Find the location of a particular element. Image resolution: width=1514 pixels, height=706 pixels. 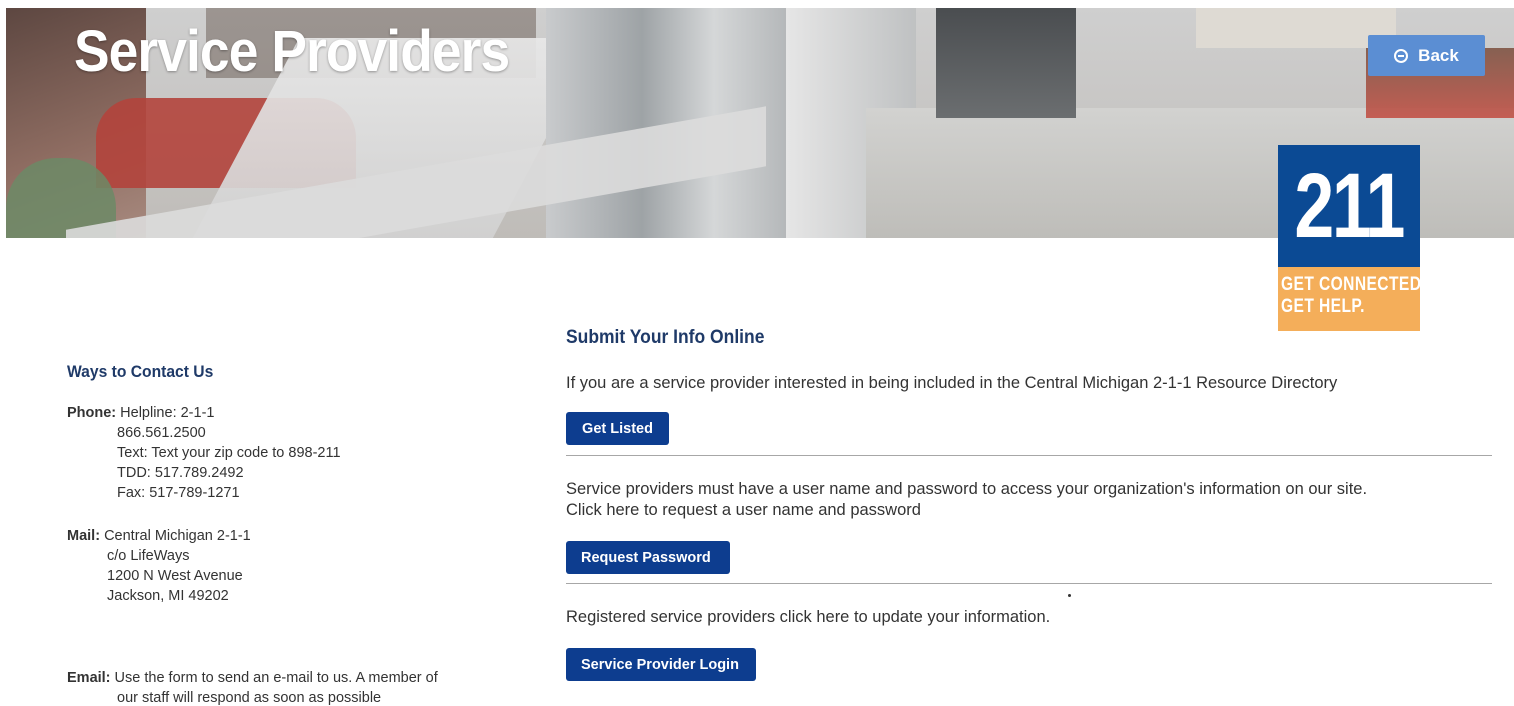

mail-line: c/o LifeWays is located at coordinates (148, 556).